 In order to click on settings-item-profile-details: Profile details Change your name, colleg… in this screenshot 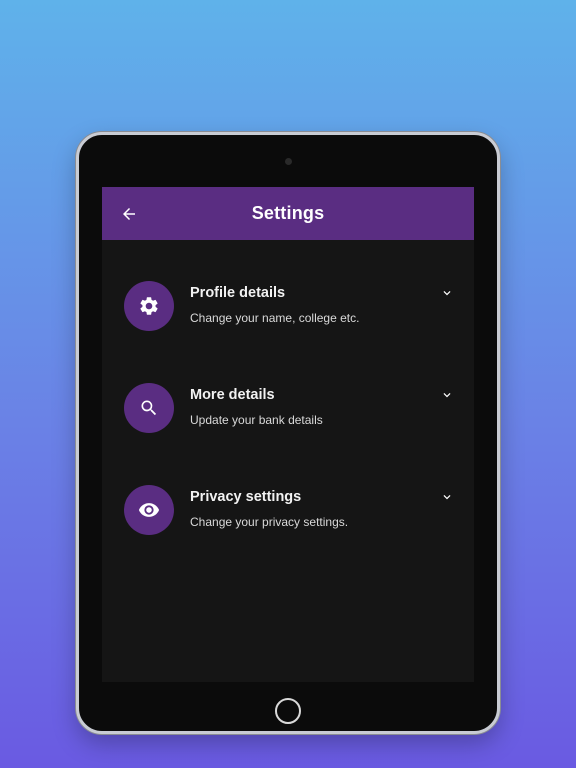, I will do `click(288, 316)`.